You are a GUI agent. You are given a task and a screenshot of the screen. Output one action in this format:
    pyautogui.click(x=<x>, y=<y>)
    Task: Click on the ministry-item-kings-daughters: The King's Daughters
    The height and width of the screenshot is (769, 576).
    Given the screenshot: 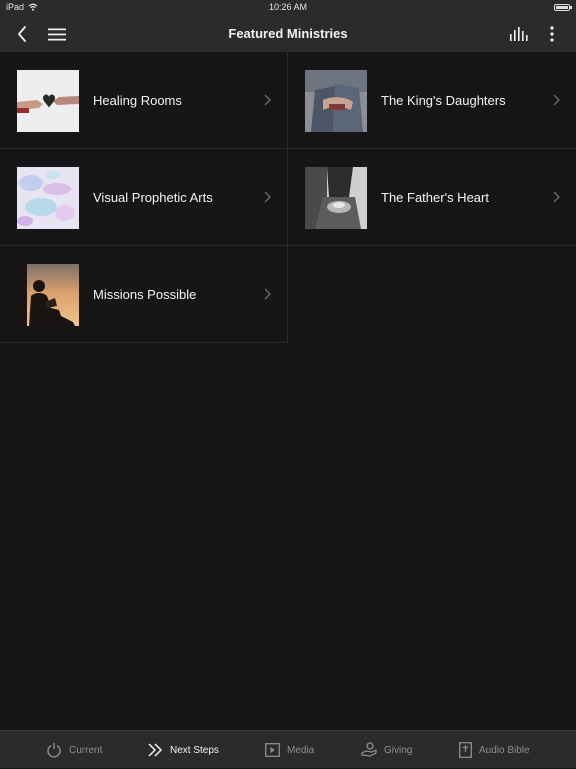 What is the action you would take?
    pyautogui.click(x=432, y=100)
    